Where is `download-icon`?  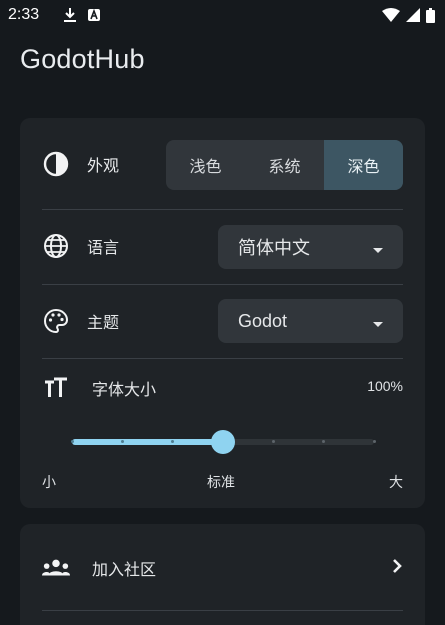
download-icon is located at coordinates (70, 15).